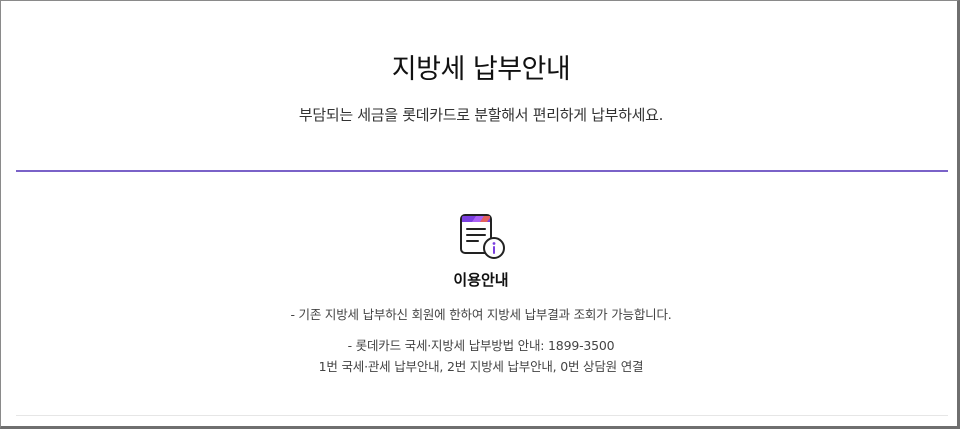  Describe the element at coordinates (481, 69) in the screenshot. I see `page-title: 지방세 납부안내` at that location.